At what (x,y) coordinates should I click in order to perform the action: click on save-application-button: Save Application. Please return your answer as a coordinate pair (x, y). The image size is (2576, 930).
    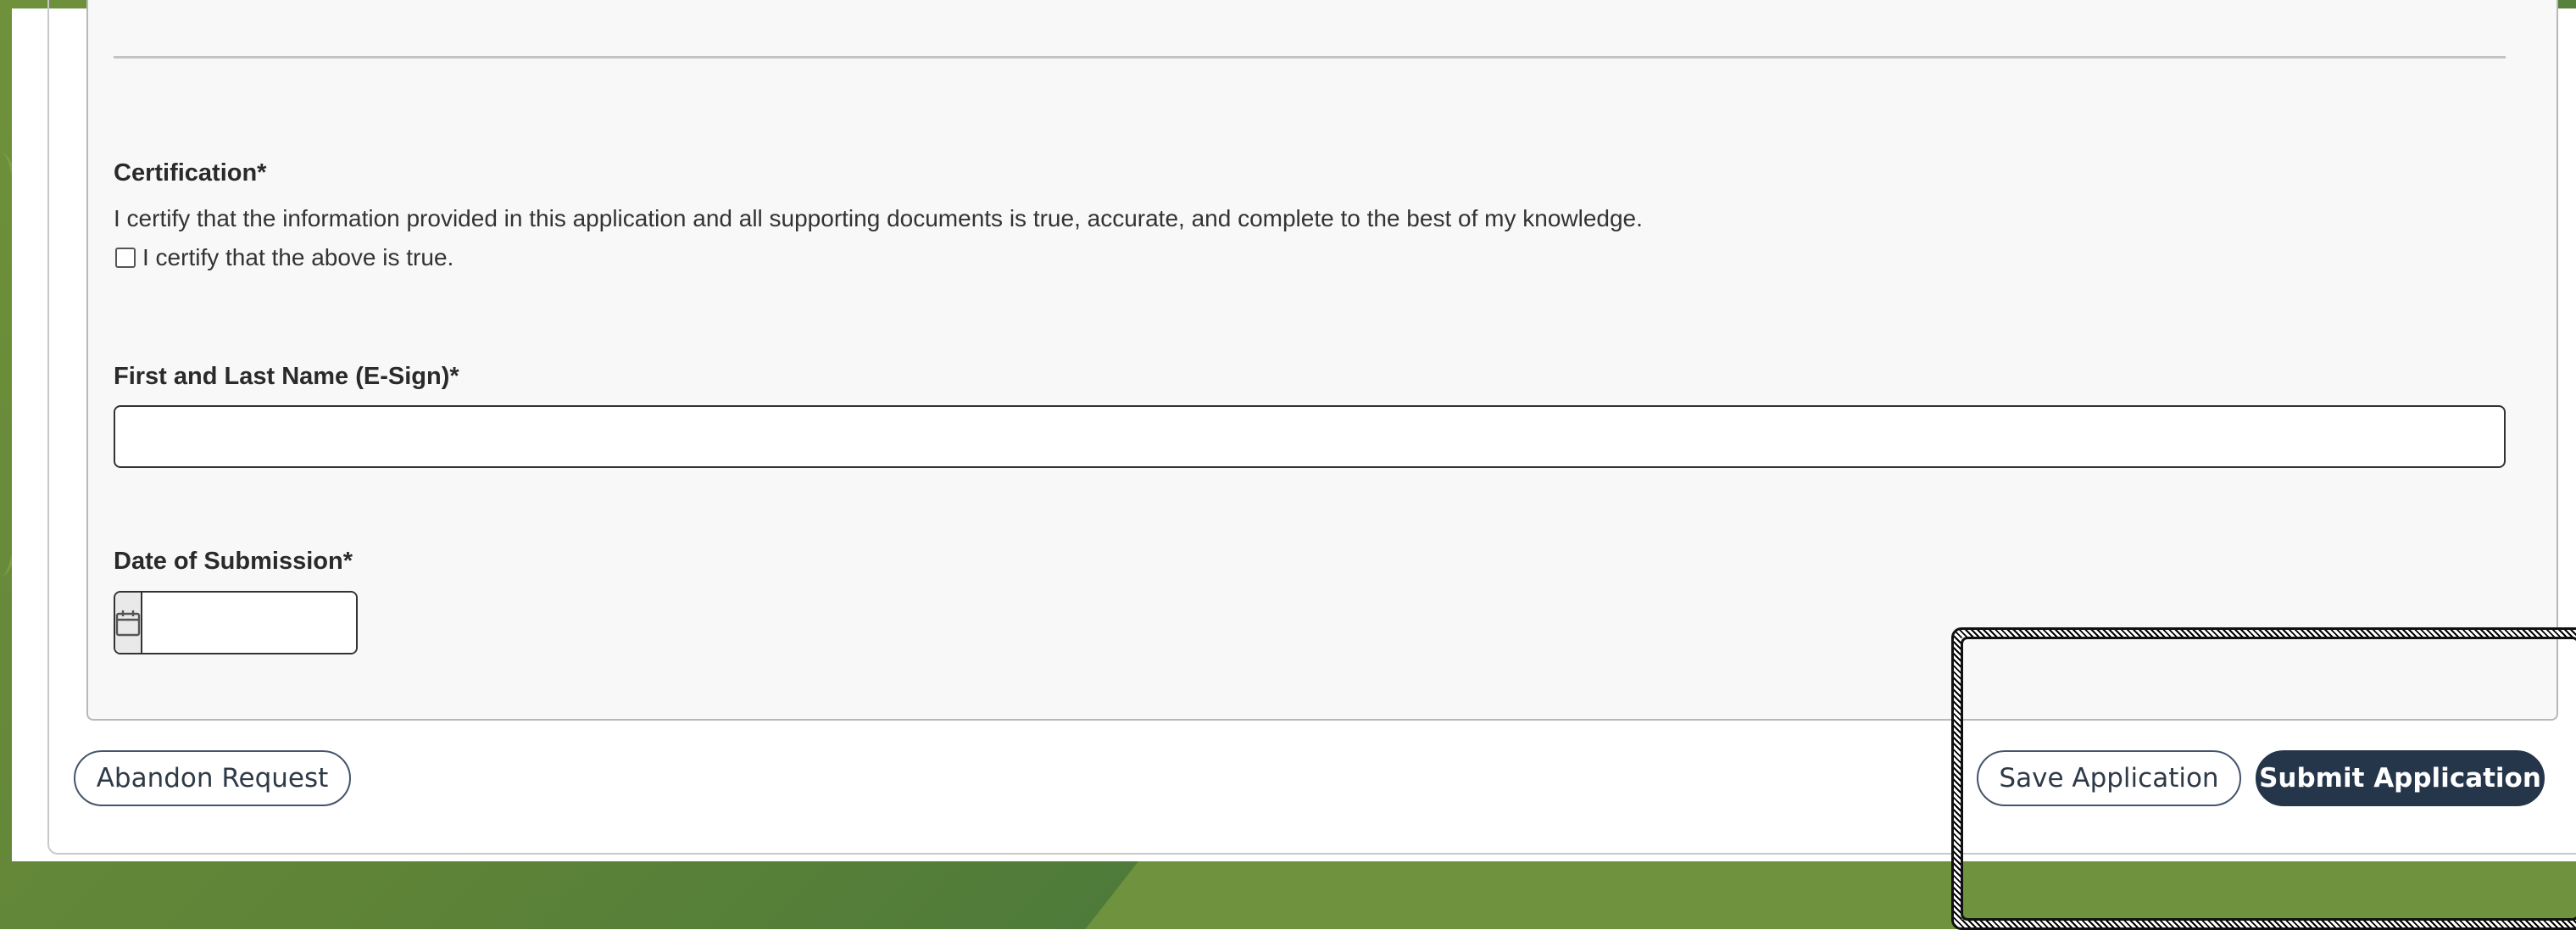
    Looking at the image, I should click on (2109, 778).